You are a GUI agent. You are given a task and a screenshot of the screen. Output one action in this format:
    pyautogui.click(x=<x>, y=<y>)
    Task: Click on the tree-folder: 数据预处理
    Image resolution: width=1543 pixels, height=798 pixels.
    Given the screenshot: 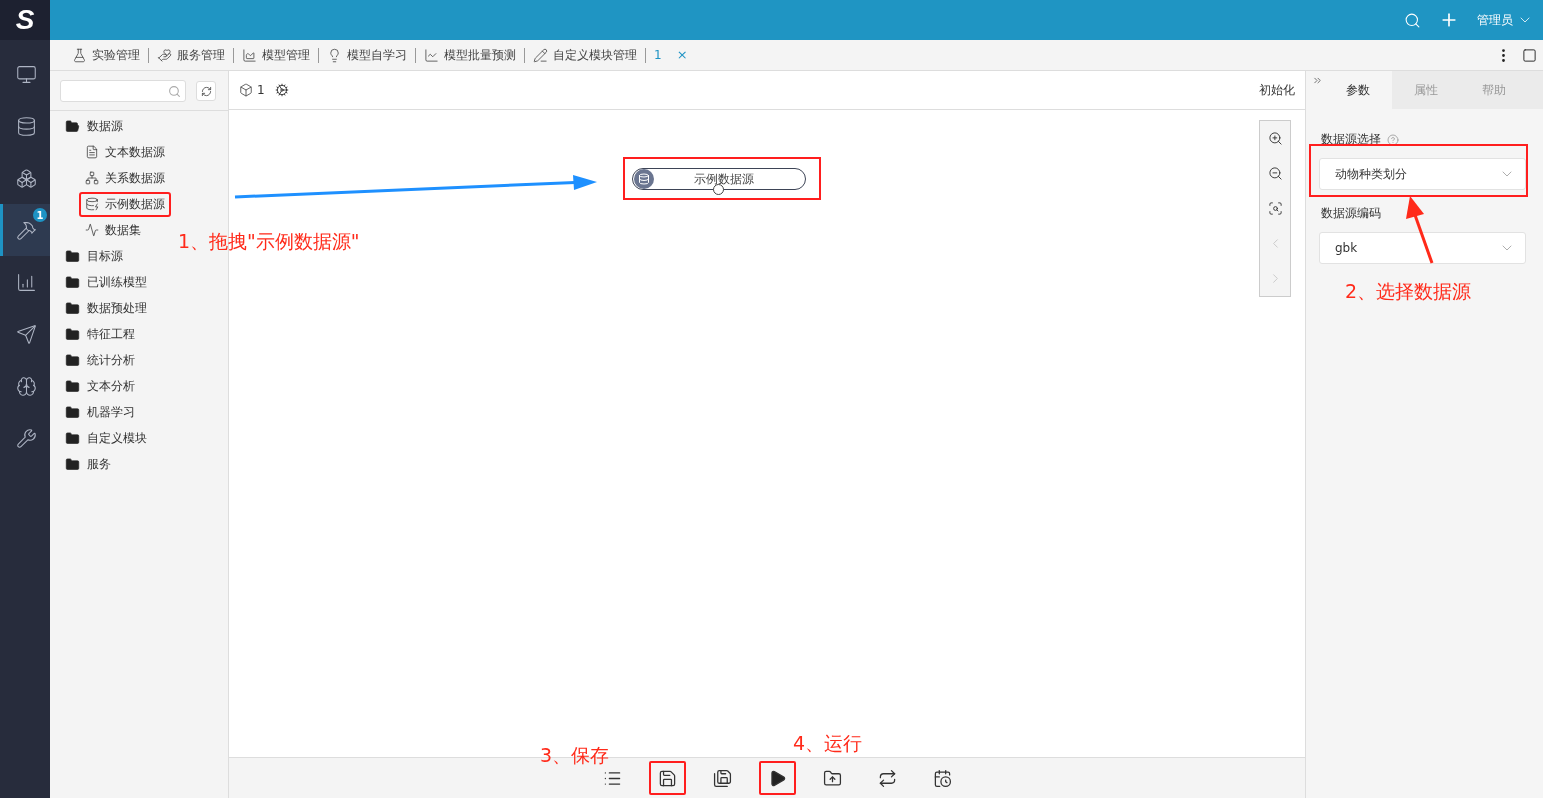 What is the action you would take?
    pyautogui.click(x=98, y=308)
    